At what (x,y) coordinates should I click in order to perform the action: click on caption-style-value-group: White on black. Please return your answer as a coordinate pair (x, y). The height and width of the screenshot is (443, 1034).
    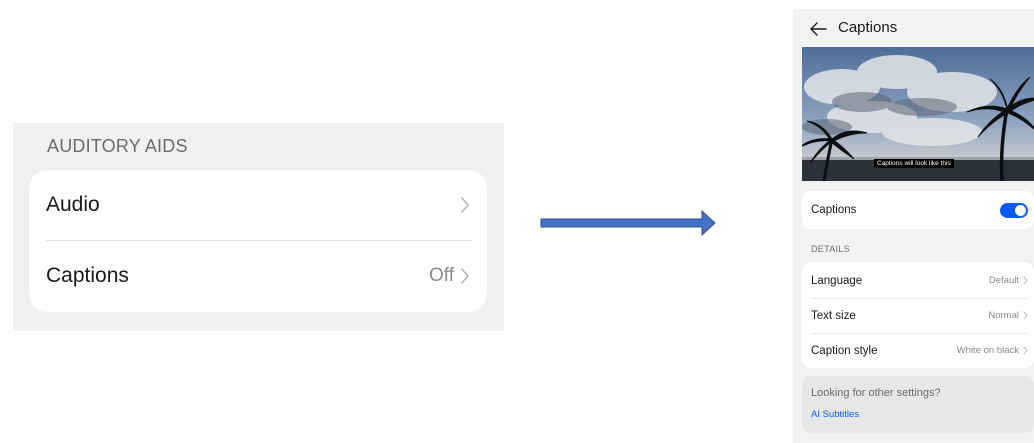
    Looking at the image, I should click on (992, 350).